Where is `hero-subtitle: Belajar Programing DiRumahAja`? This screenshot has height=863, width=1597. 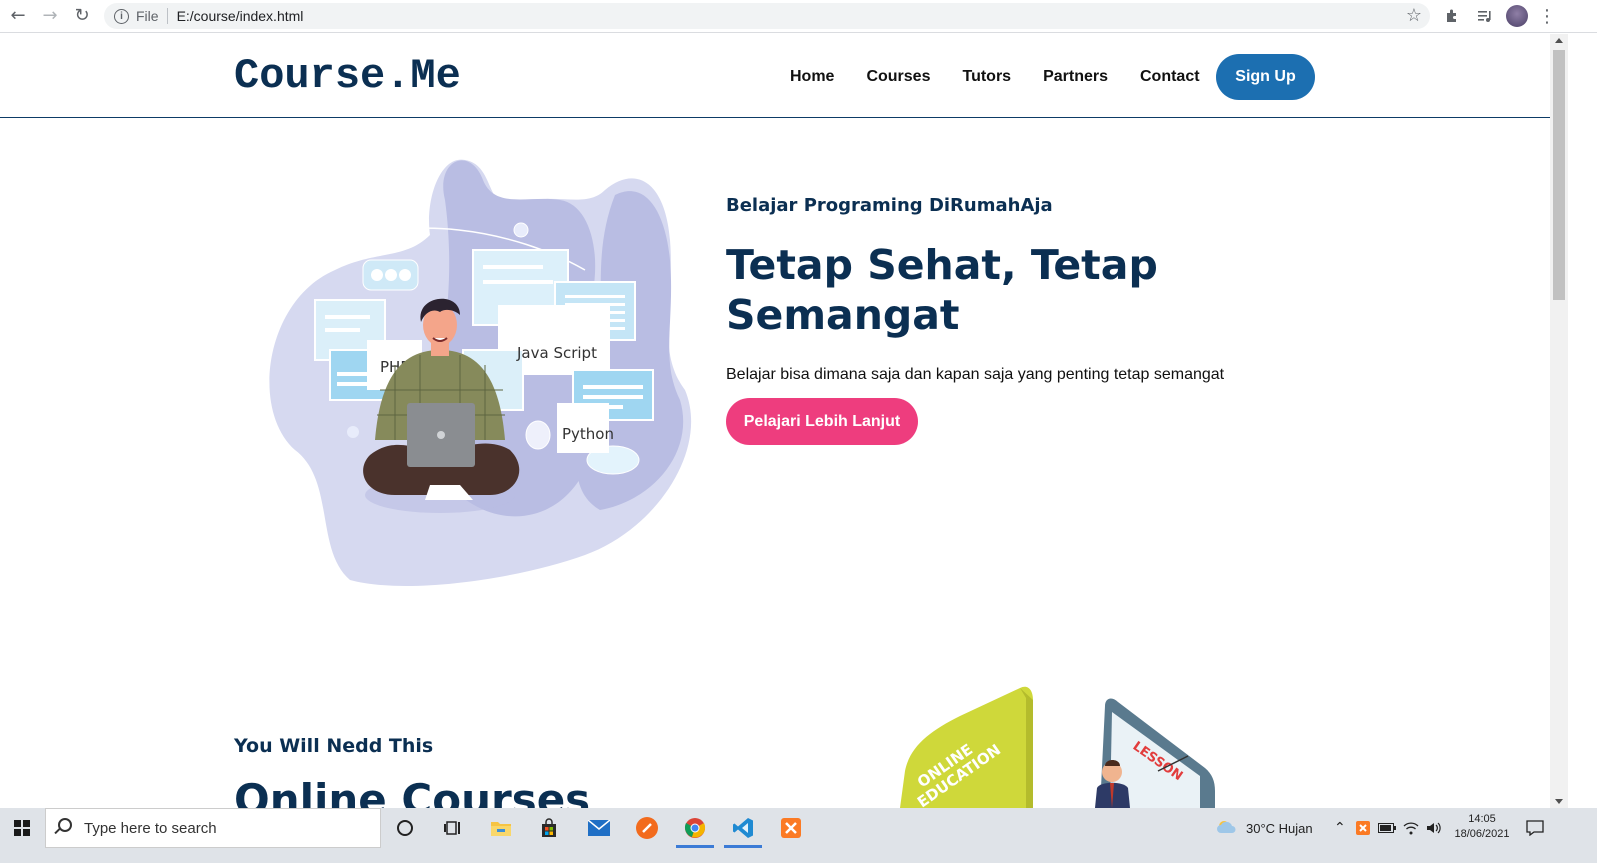
hero-subtitle: Belajar Programing DiRumahAja is located at coordinates (889, 205).